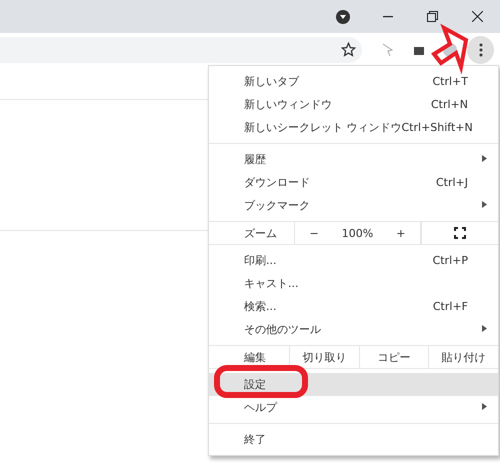  I want to click on annotation-arrow, so click(449, 49).